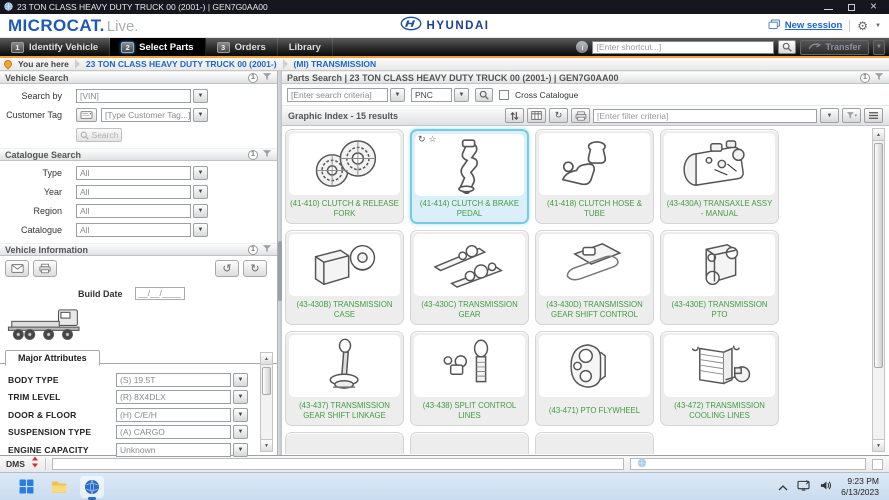  I want to click on grid-scrollbar: ▲ ▼, so click(878, 290).